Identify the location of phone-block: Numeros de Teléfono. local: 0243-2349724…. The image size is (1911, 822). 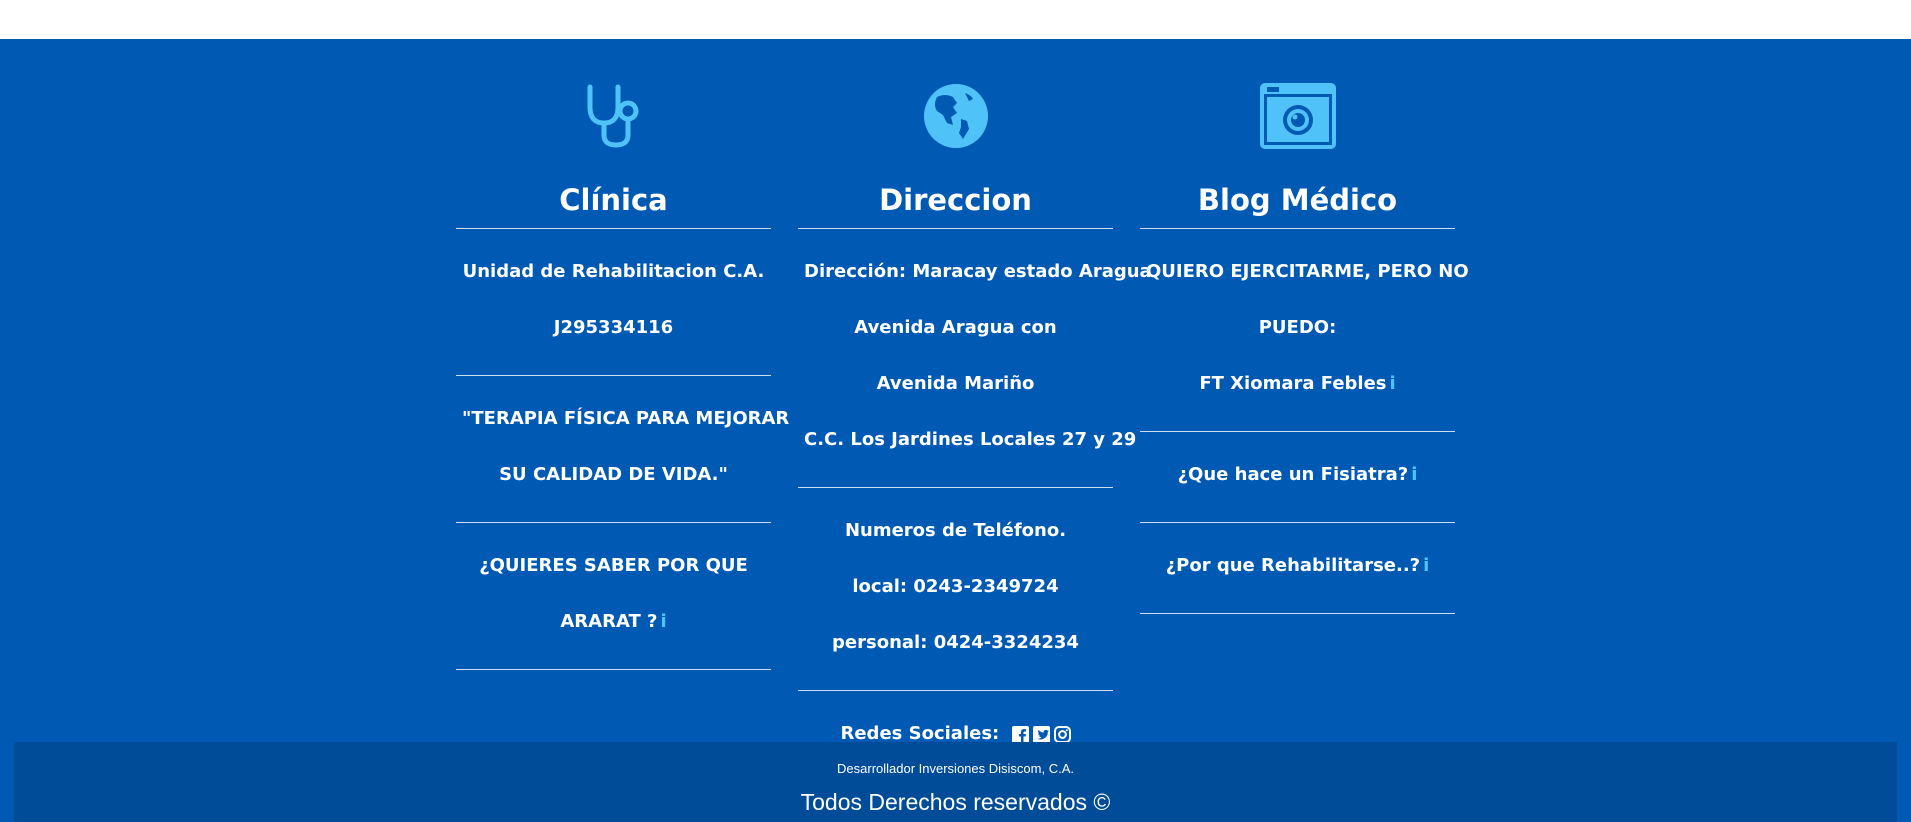
(955, 589).